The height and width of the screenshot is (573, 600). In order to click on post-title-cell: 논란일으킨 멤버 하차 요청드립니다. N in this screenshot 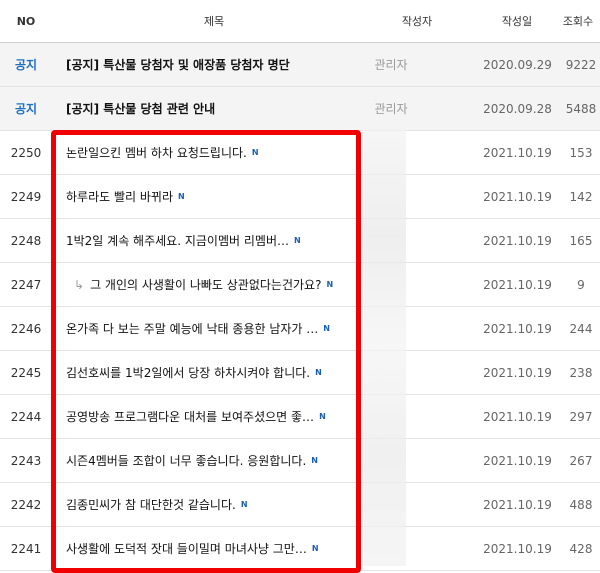, I will do `click(214, 152)`.